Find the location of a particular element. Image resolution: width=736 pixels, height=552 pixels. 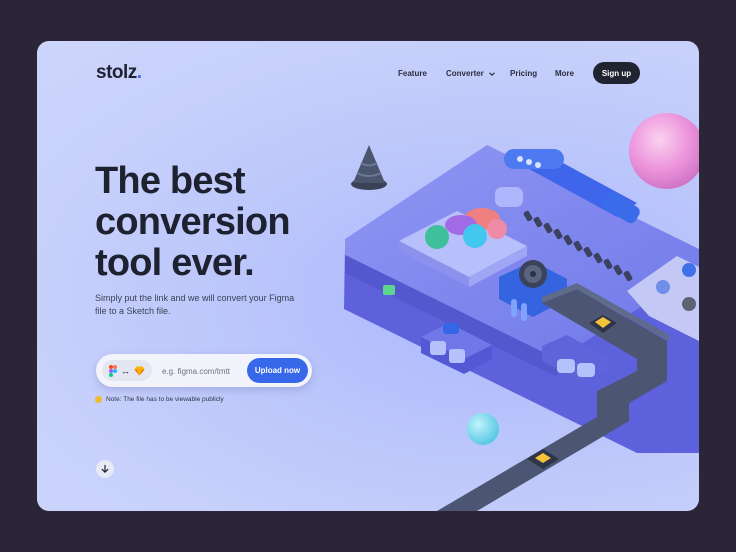

green-tab is located at coordinates (389, 290).